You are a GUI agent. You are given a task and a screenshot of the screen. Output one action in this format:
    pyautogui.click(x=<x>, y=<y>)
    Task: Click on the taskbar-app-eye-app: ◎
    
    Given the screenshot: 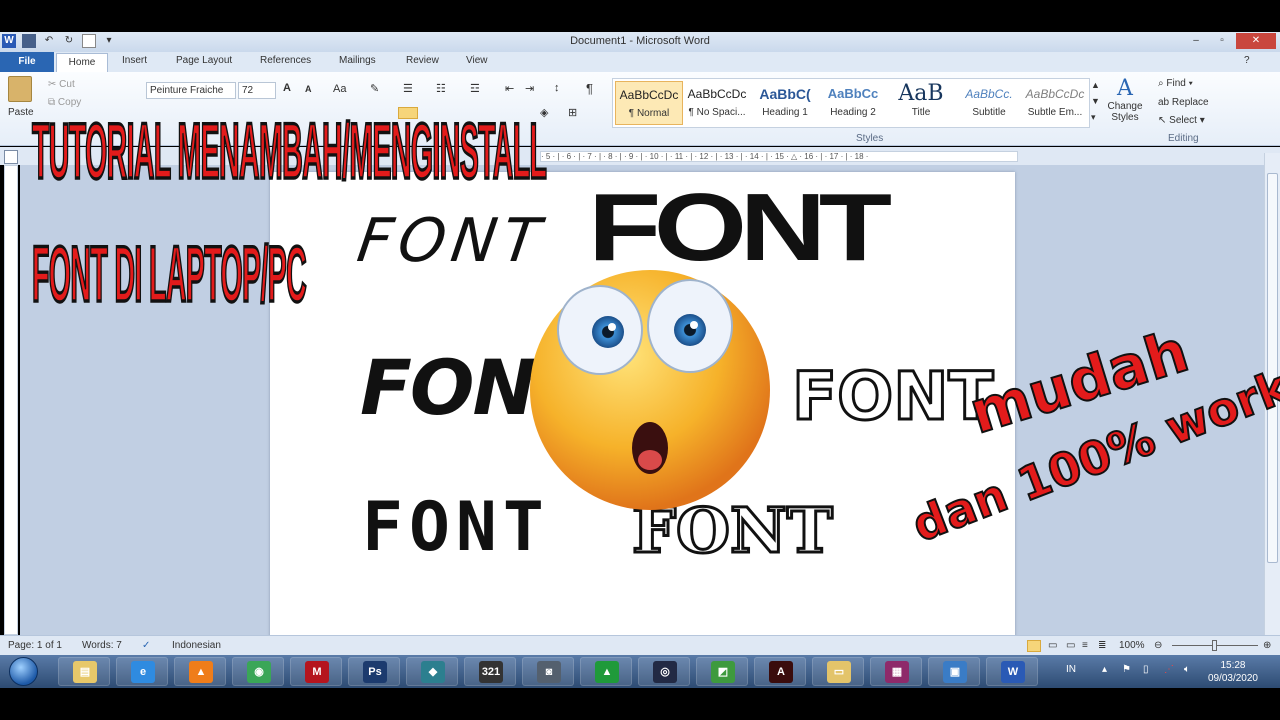 What is the action you would take?
    pyautogui.click(x=664, y=671)
    